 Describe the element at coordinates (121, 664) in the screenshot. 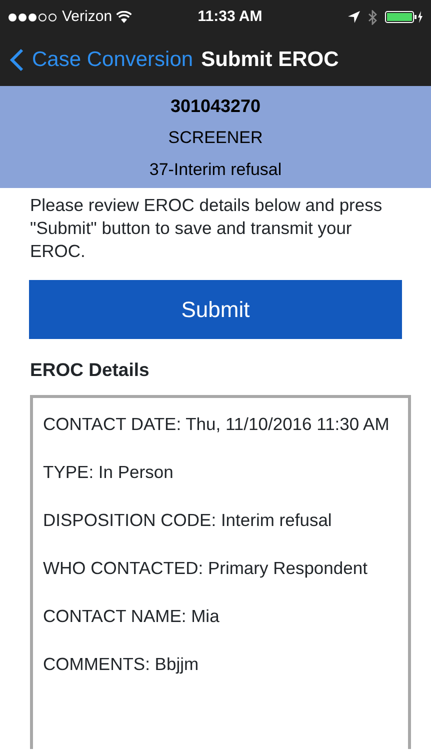

I see `detail-line: COMMENTS: Bbjjm` at that location.